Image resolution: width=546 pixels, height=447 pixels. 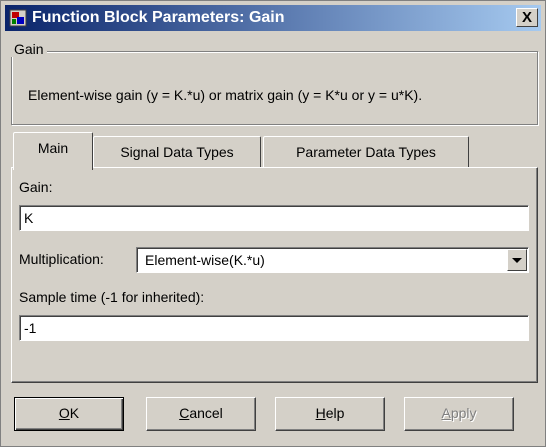 I want to click on ok-button: OK, so click(x=69, y=414).